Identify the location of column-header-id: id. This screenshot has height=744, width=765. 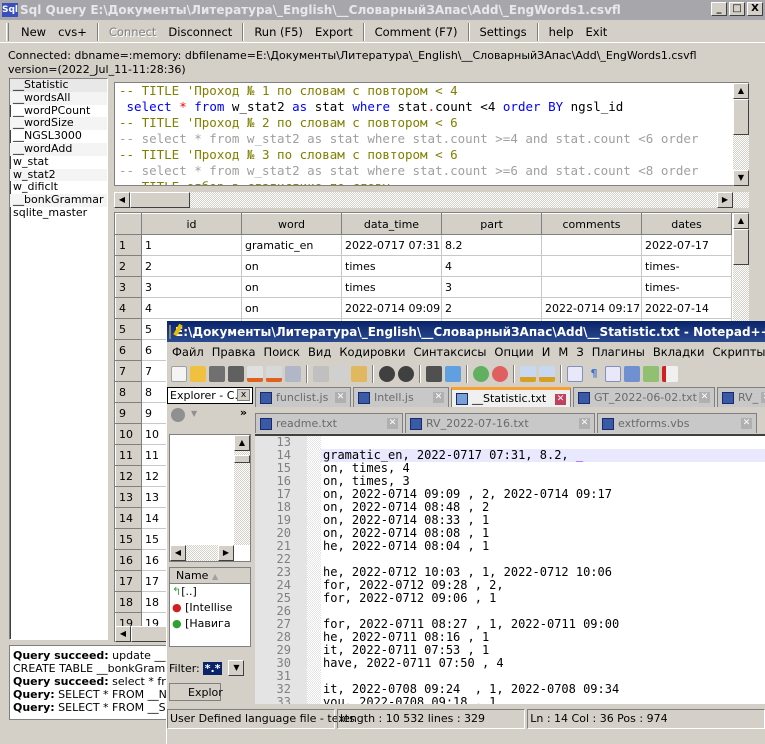
(191, 224).